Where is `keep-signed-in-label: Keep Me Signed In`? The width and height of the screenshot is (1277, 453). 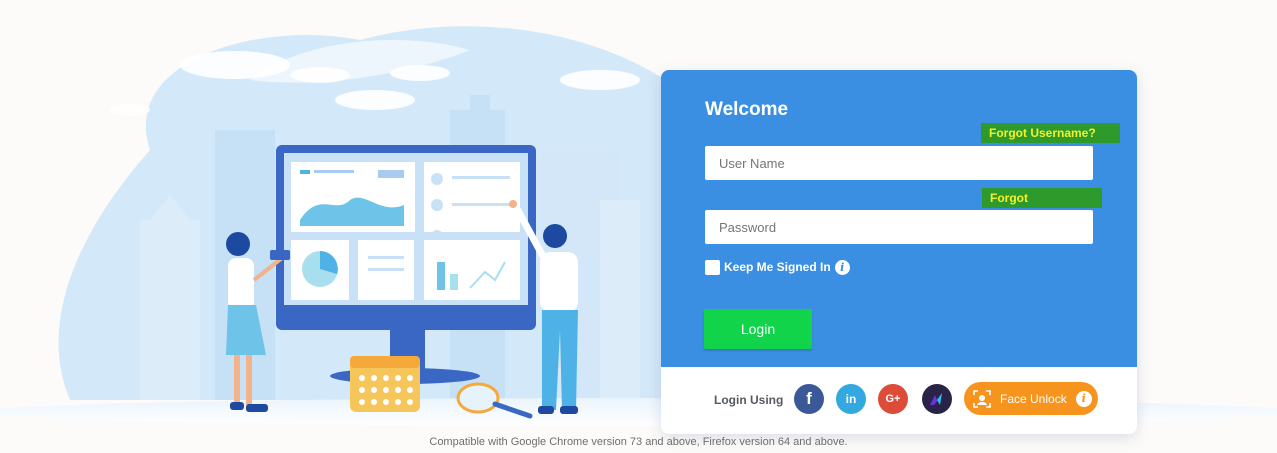
keep-signed-in-label: Keep Me Signed In is located at coordinates (777, 267).